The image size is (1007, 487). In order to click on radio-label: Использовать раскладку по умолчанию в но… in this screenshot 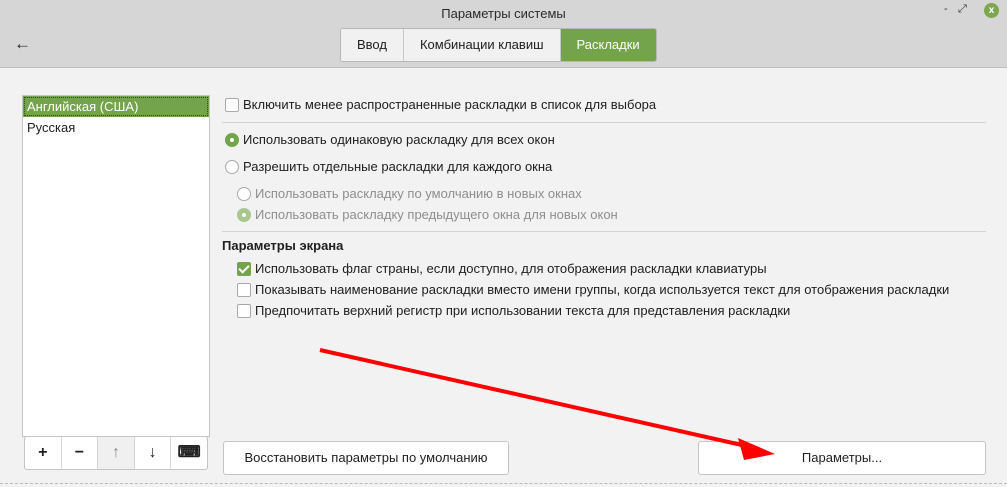, I will do `click(418, 193)`.